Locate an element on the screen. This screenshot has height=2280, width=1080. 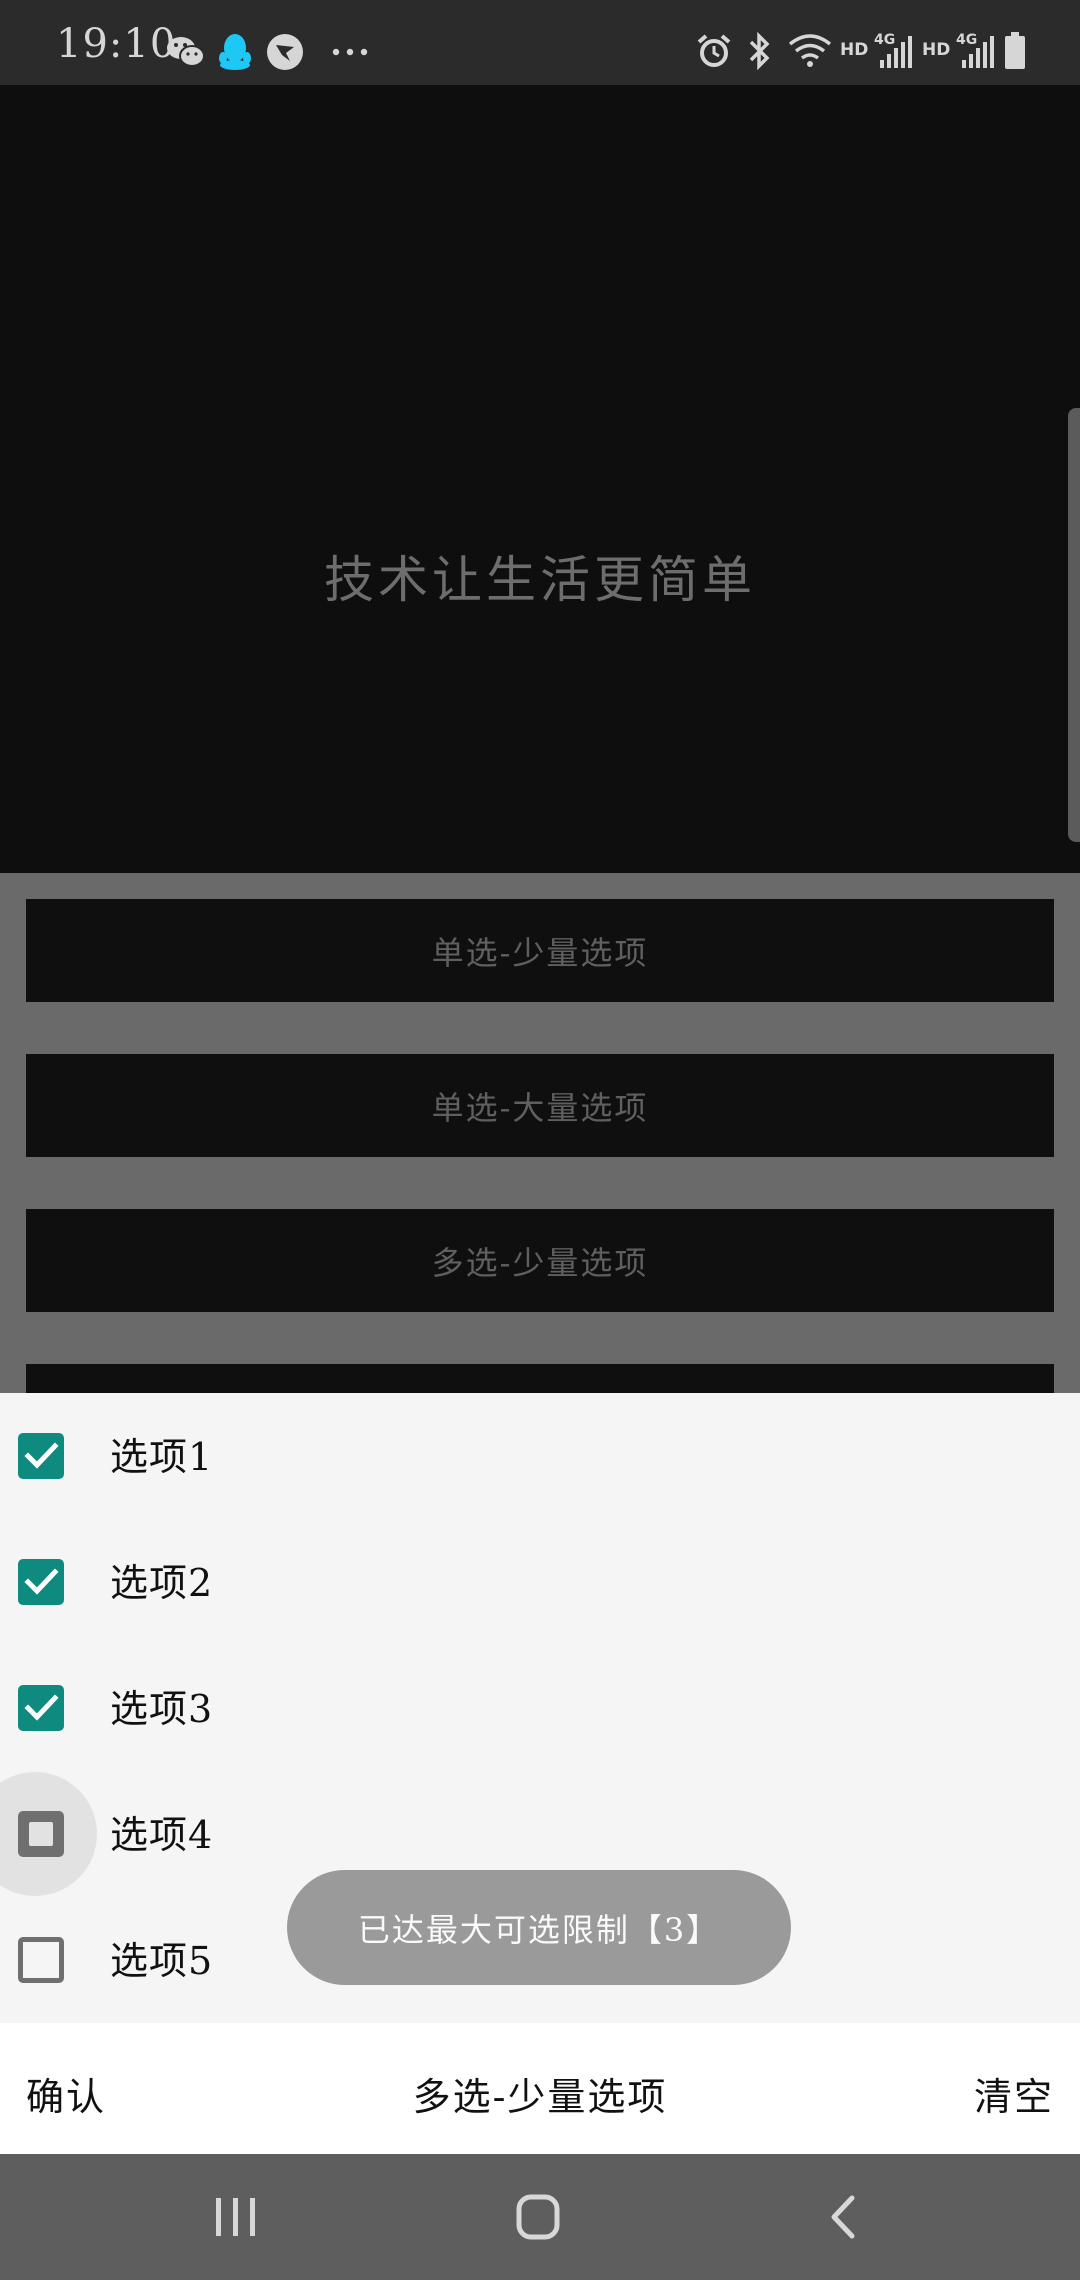
menu-button-single-few: 单选-少量选项 is located at coordinates (540, 950).